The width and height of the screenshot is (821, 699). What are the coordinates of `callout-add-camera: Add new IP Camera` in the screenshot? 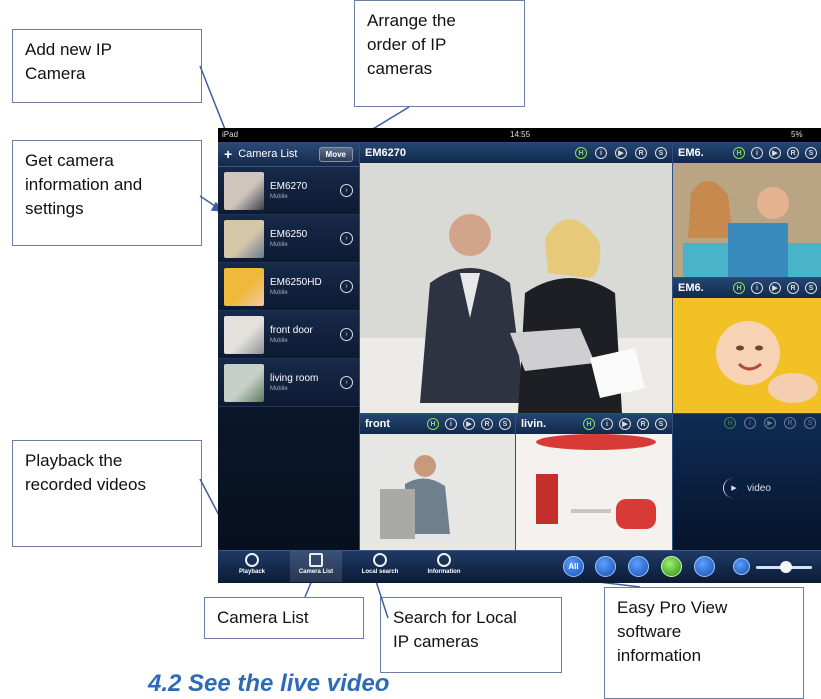 It's located at (107, 66).